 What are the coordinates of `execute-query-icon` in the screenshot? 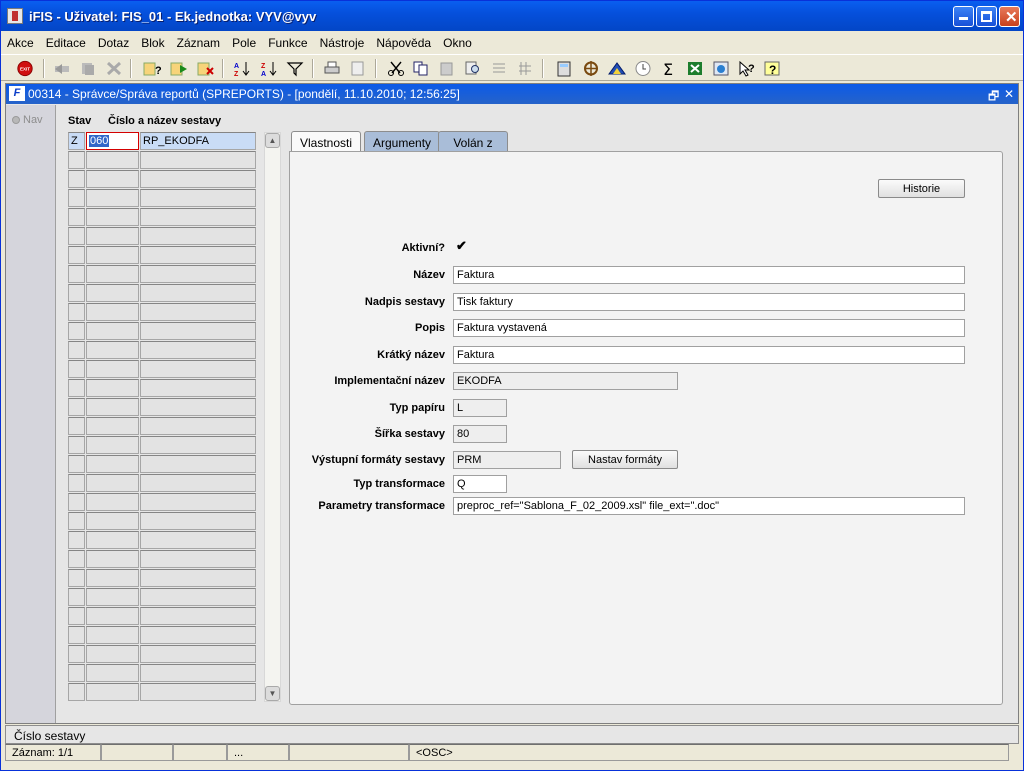 It's located at (179, 68).